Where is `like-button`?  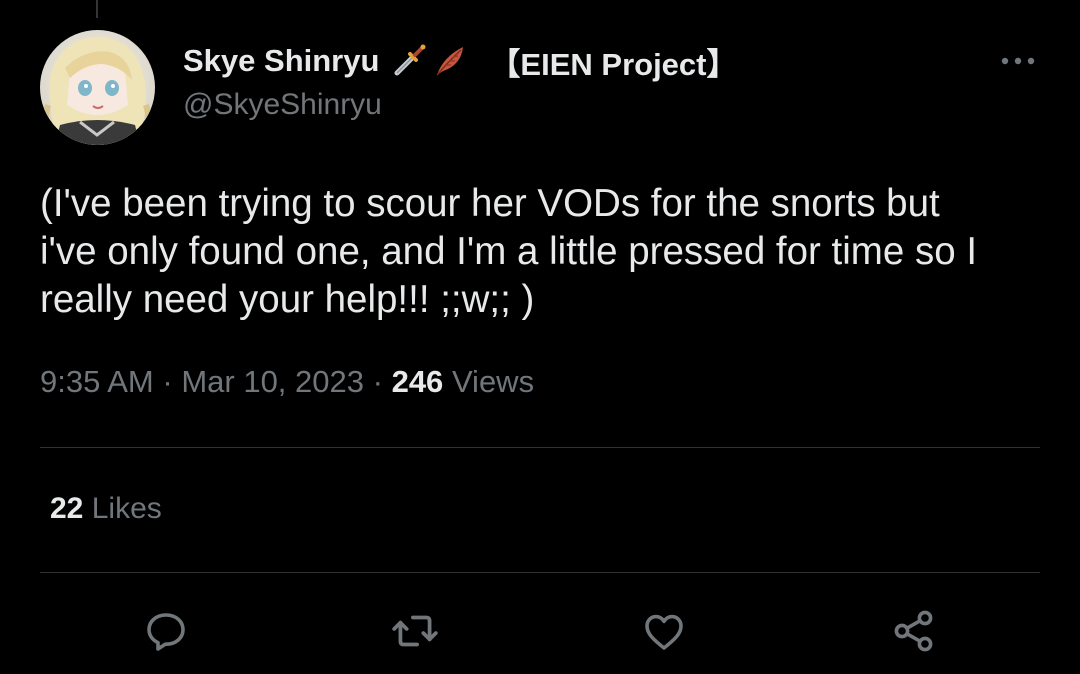
like-button is located at coordinates (664, 631).